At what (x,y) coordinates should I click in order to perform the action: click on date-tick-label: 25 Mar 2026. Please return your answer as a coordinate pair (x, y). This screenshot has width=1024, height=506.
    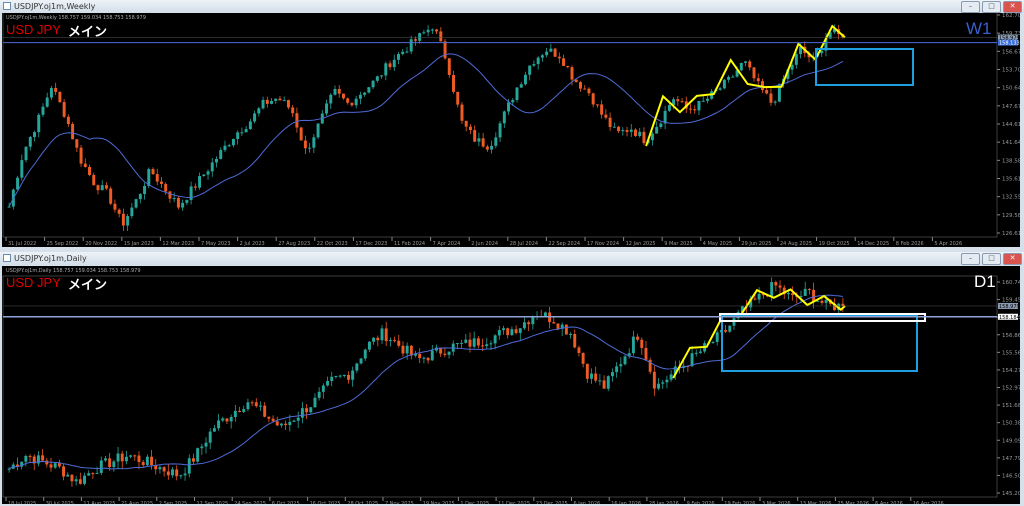
    Looking at the image, I should click on (853, 502).